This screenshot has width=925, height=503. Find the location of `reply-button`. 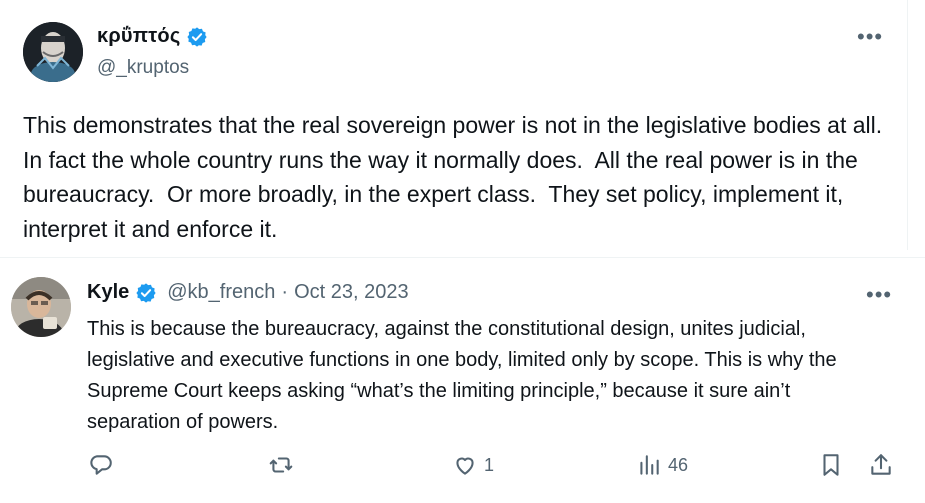

reply-button is located at coordinates (104, 465).